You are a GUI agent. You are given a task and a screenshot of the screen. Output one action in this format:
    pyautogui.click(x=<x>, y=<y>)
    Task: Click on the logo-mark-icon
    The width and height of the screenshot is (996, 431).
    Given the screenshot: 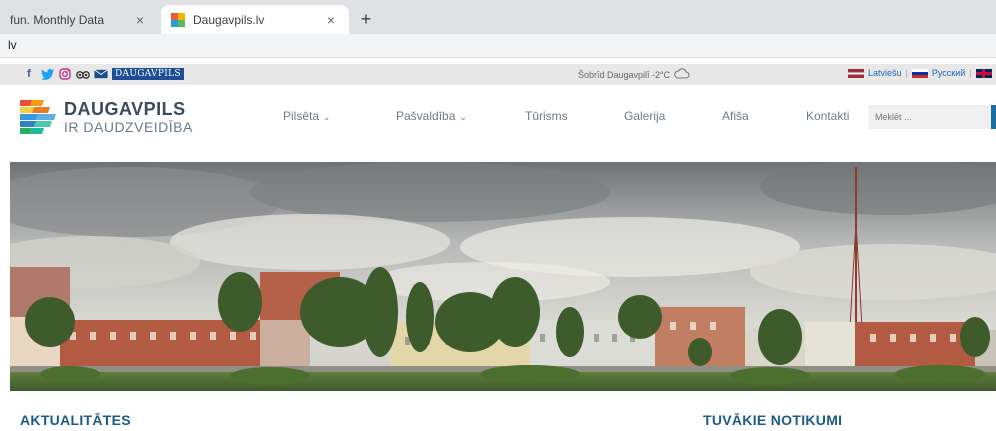 What is the action you would take?
    pyautogui.click(x=38, y=117)
    